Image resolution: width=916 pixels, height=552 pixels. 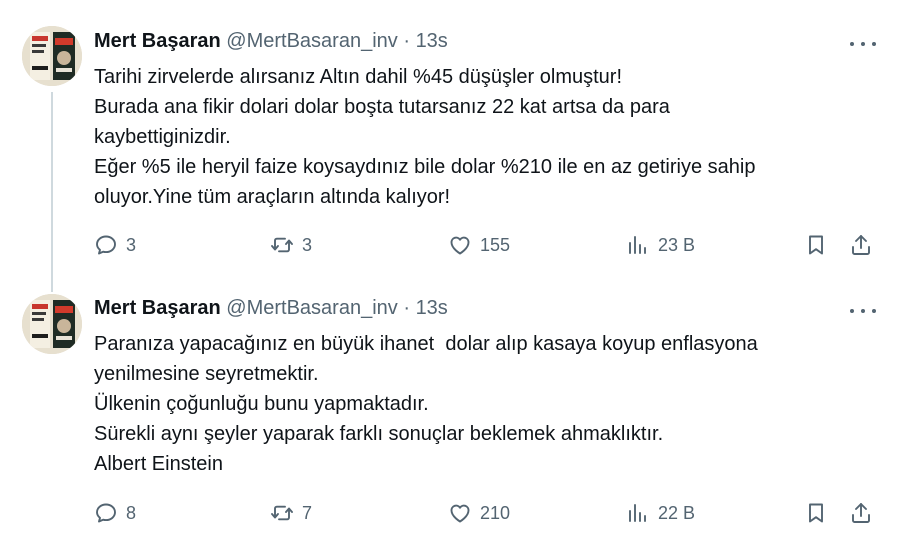 What do you see at coordinates (677, 244) in the screenshot?
I see `views-count: 23 B` at bounding box center [677, 244].